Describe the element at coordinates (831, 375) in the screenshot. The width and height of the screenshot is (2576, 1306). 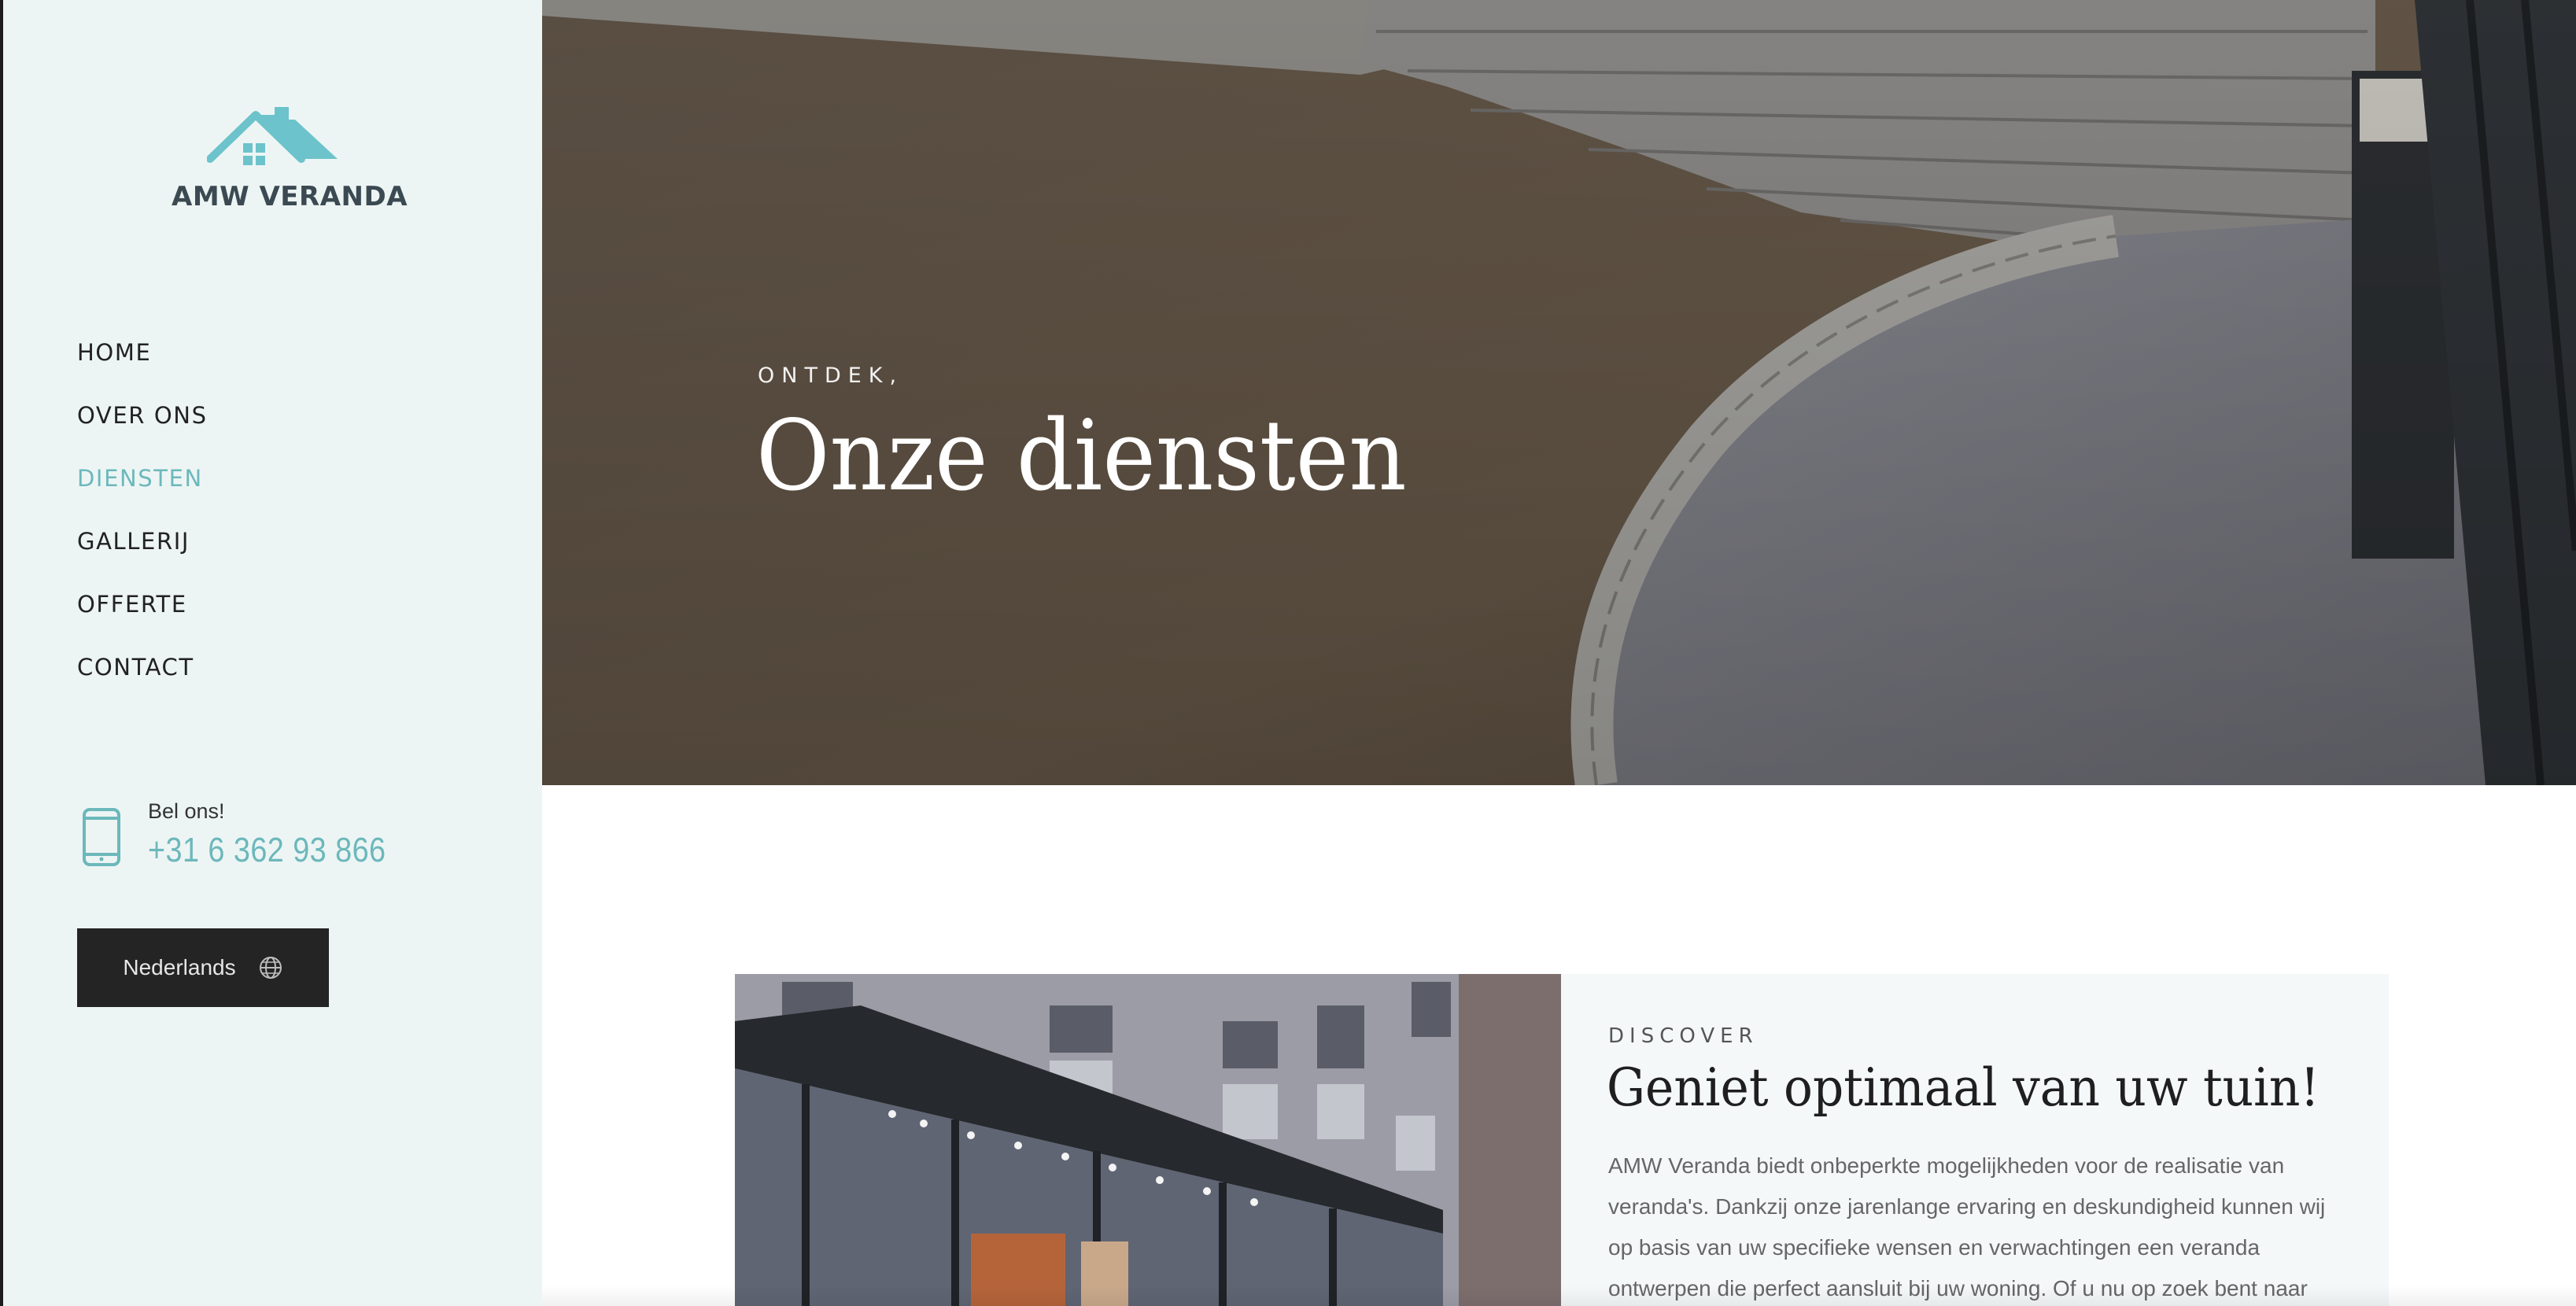
I see `hero-kicker: ONTDEK,` at that location.